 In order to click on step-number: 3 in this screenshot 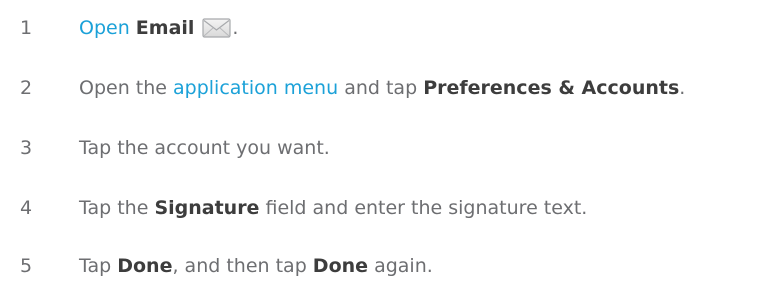, I will do `click(26, 148)`.